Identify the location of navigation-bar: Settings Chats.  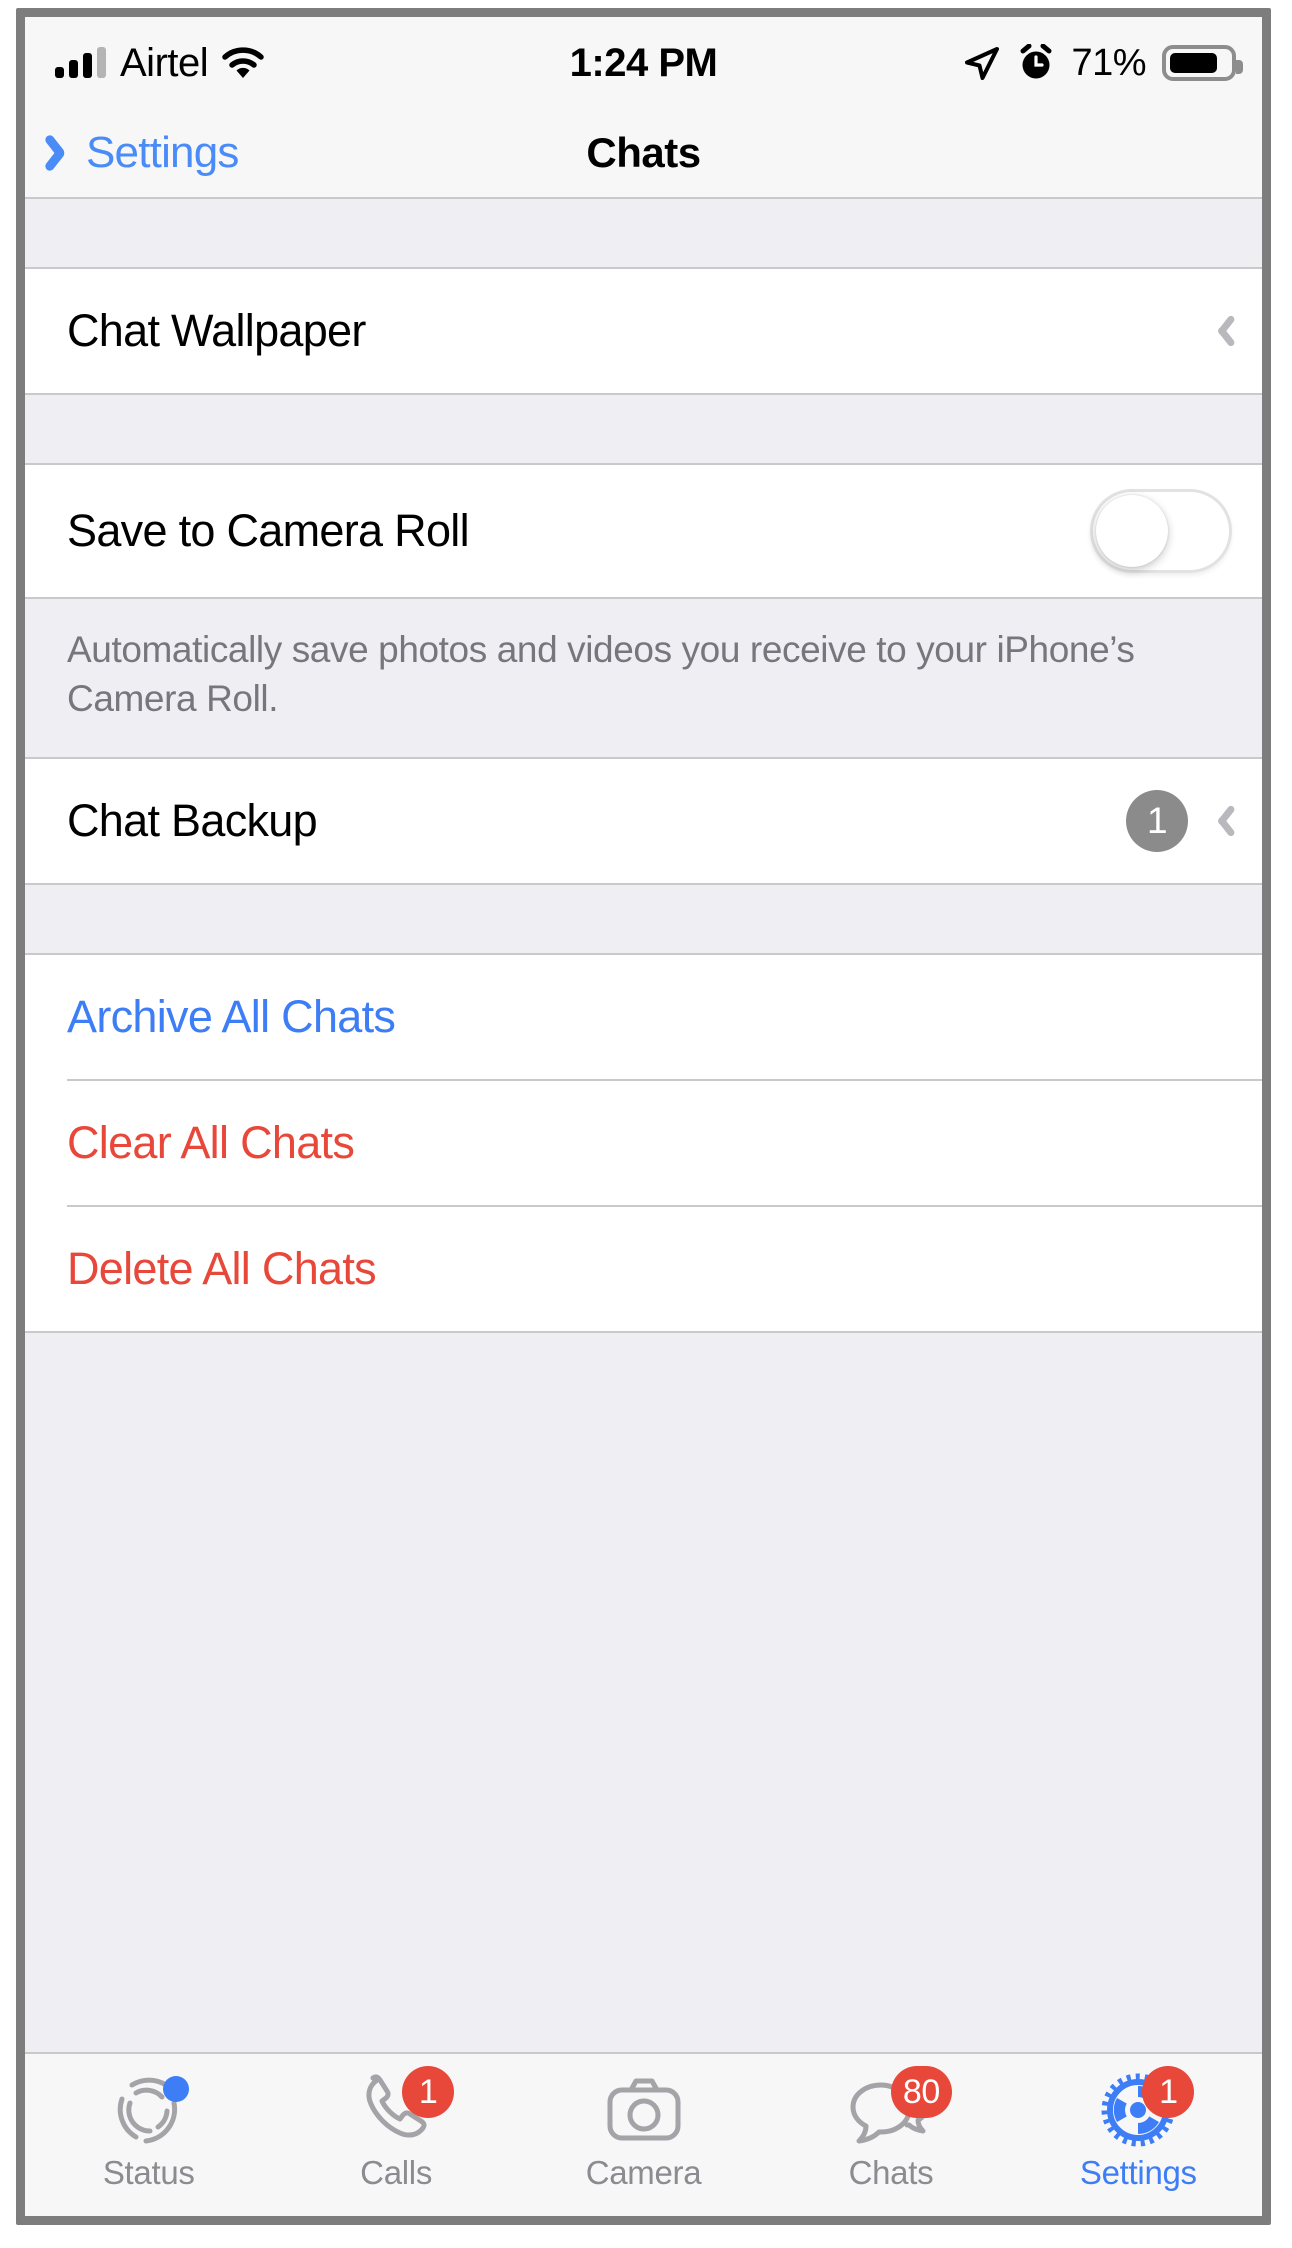
(643, 154).